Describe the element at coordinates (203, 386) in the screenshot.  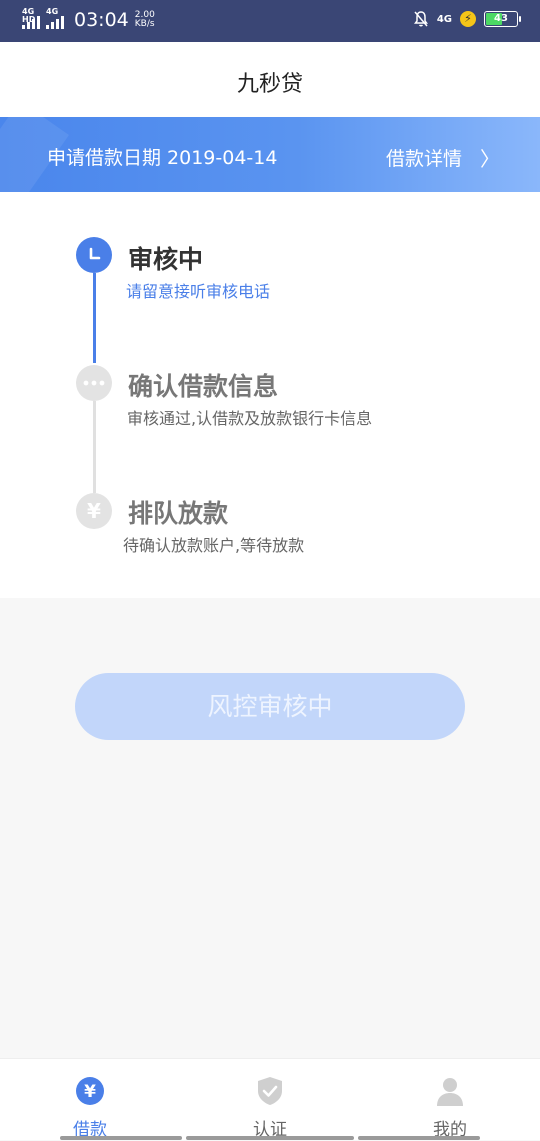
I see `step-title-confirm: 确认借款信息` at that location.